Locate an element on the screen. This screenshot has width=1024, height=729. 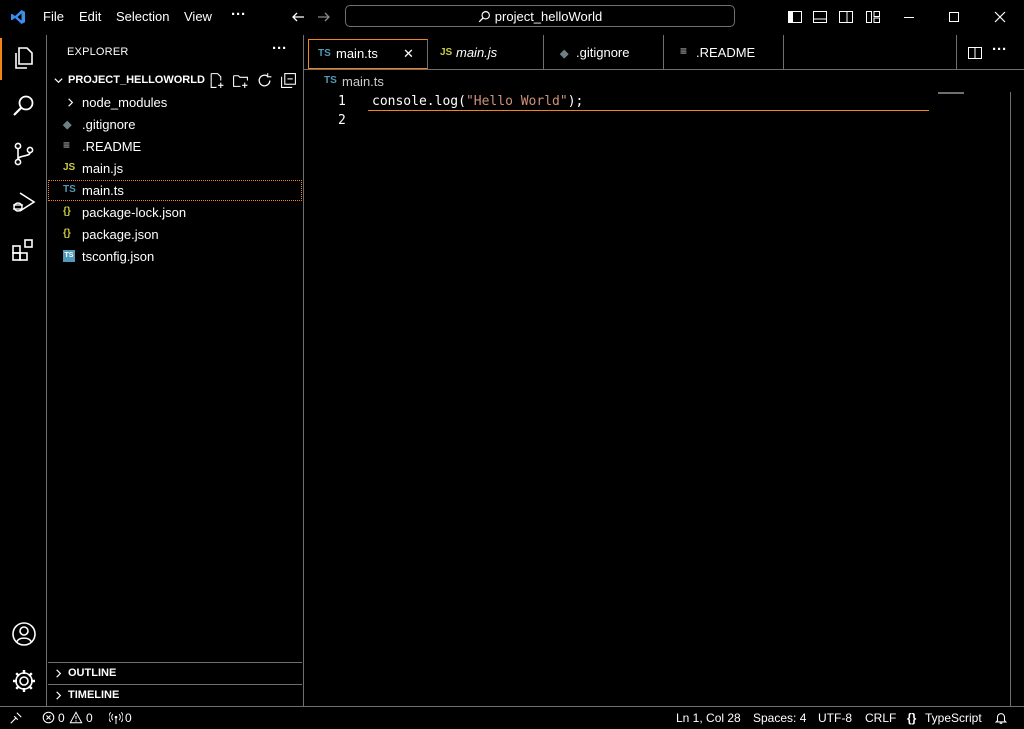
indentation-setting: Spaces: 4 is located at coordinates (779, 718).